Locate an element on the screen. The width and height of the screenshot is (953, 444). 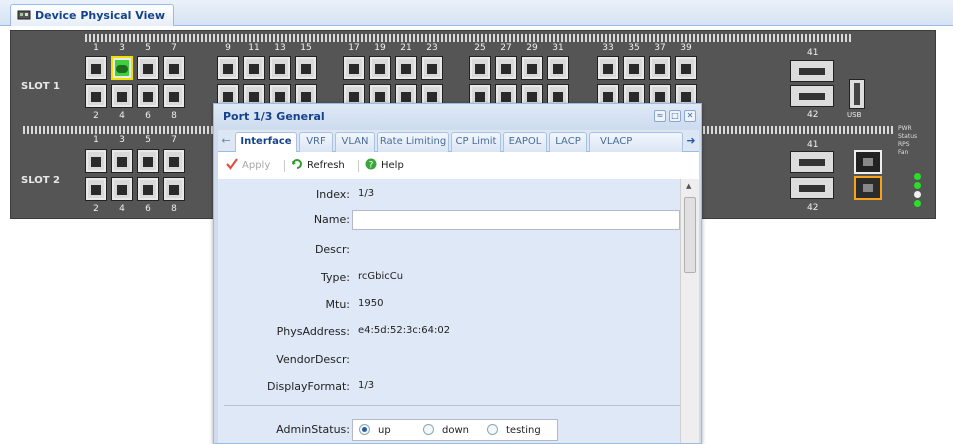
port-number-label: 35 is located at coordinates (634, 48).